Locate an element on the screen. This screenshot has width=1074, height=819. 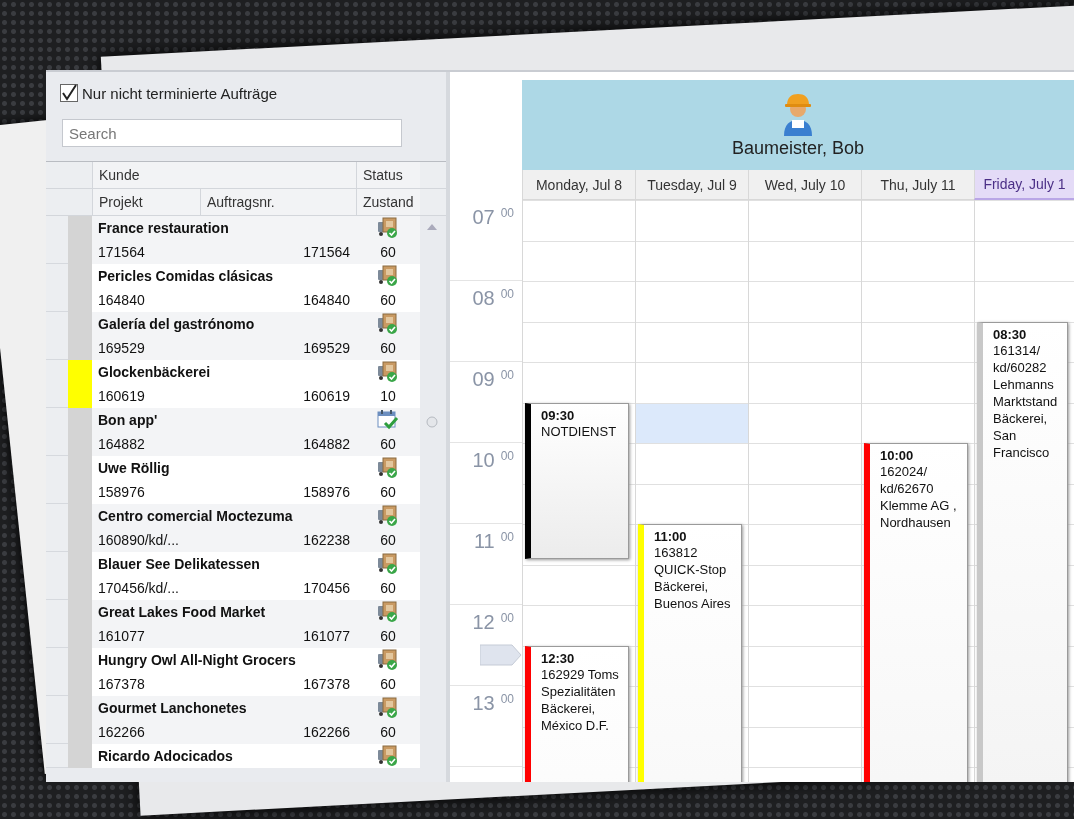
resource-name: Baumeister, Bob is located at coordinates (798, 148).